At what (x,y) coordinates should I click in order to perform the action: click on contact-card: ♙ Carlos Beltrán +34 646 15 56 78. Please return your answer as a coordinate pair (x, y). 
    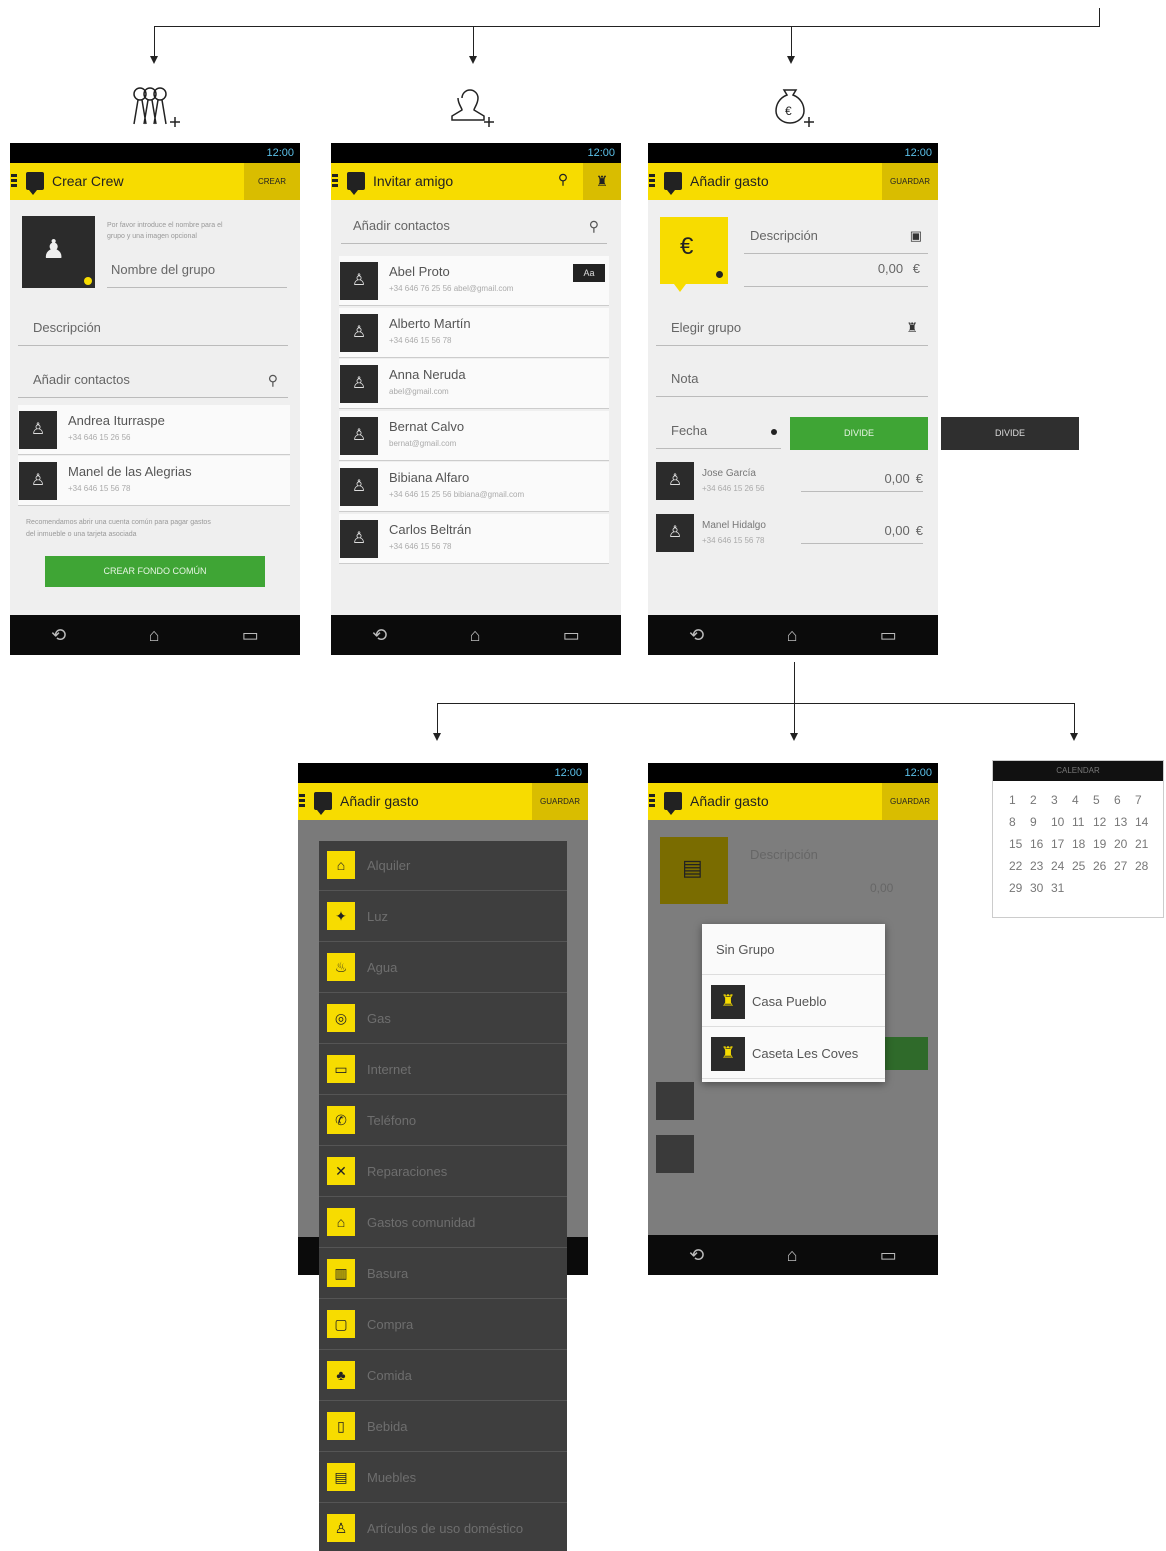
    Looking at the image, I should click on (474, 538).